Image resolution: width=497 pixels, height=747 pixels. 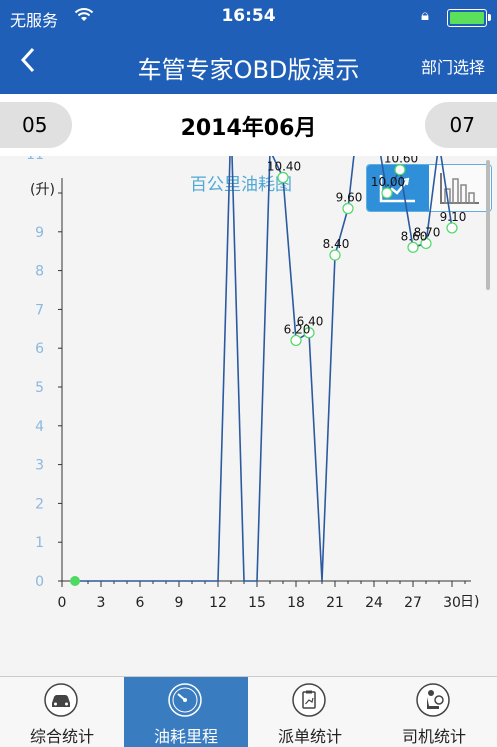 I want to click on month-selector: 05 2014年06月 07, so click(x=248, y=125).